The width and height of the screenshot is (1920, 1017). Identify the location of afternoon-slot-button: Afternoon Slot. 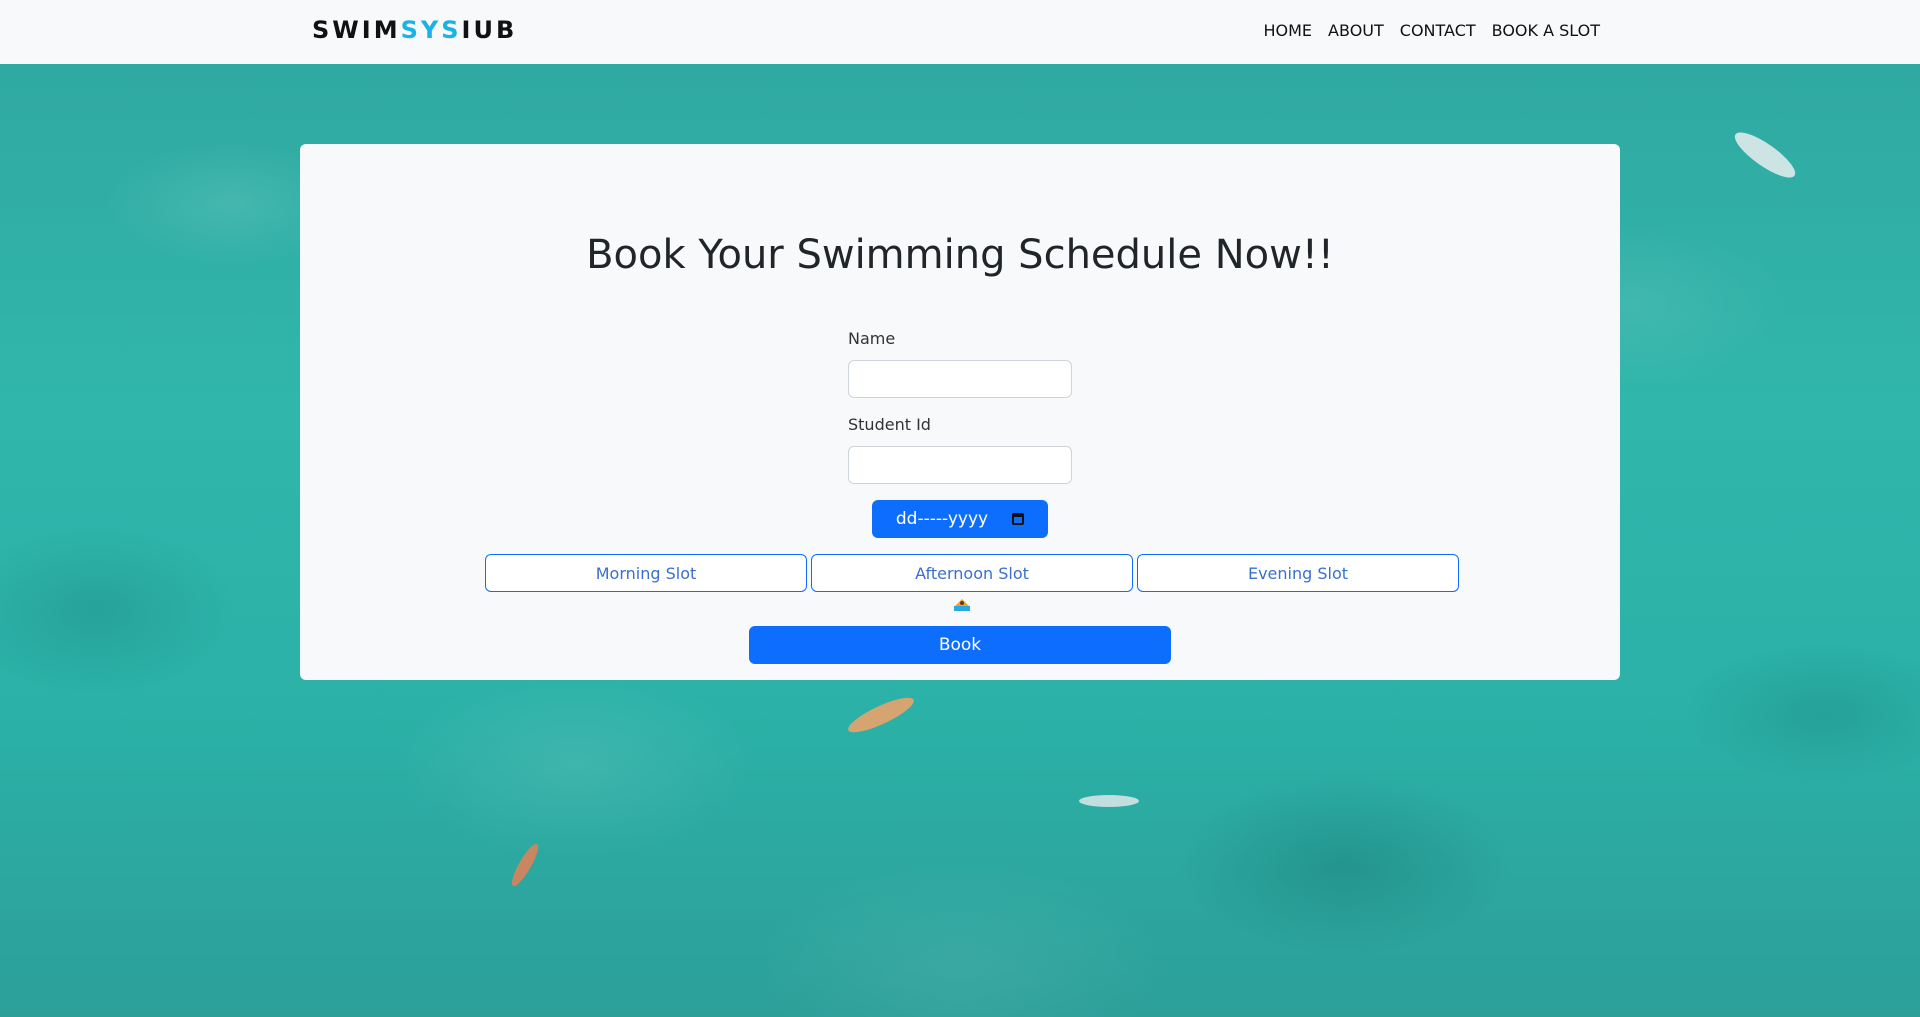
(972, 573).